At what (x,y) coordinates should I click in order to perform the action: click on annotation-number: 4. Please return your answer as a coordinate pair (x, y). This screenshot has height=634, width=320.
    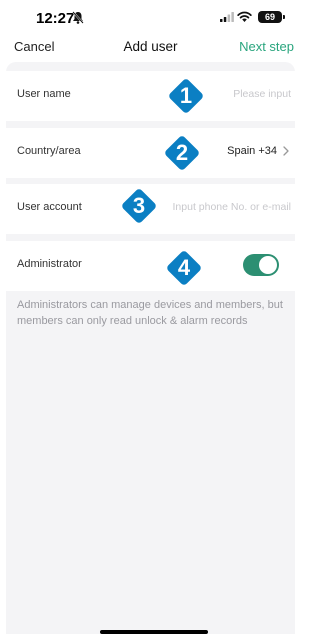
    Looking at the image, I should click on (184, 267).